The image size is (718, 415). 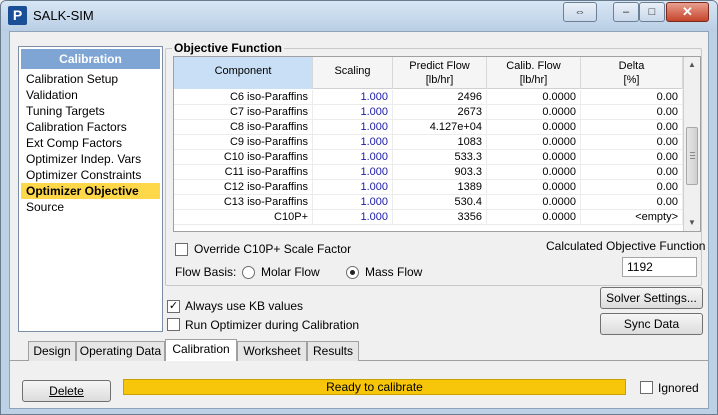 I want to click on tab-operating-data: Operating Data, so click(x=120, y=351).